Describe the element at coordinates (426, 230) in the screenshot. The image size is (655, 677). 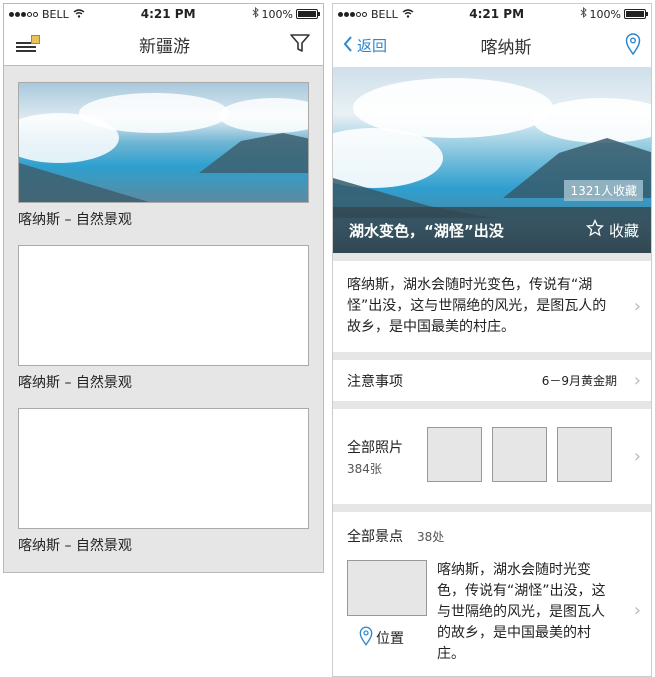
I see `hero-headline: 湖水变色，“湖怪”出没` at that location.